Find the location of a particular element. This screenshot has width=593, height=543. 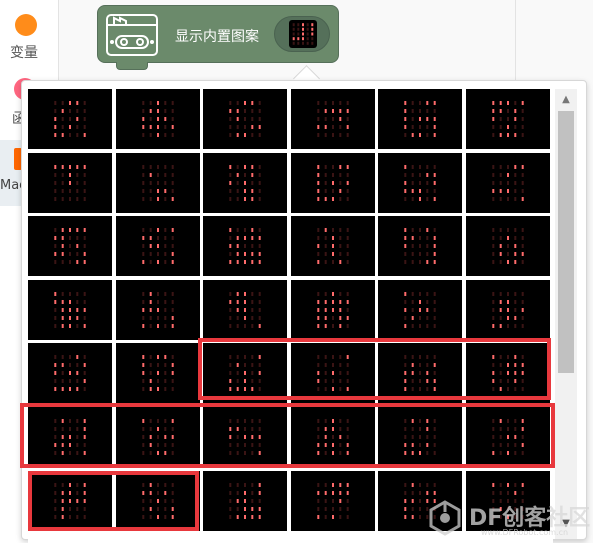

scroll-up-arrow-icon: ▲ is located at coordinates (566, 100).